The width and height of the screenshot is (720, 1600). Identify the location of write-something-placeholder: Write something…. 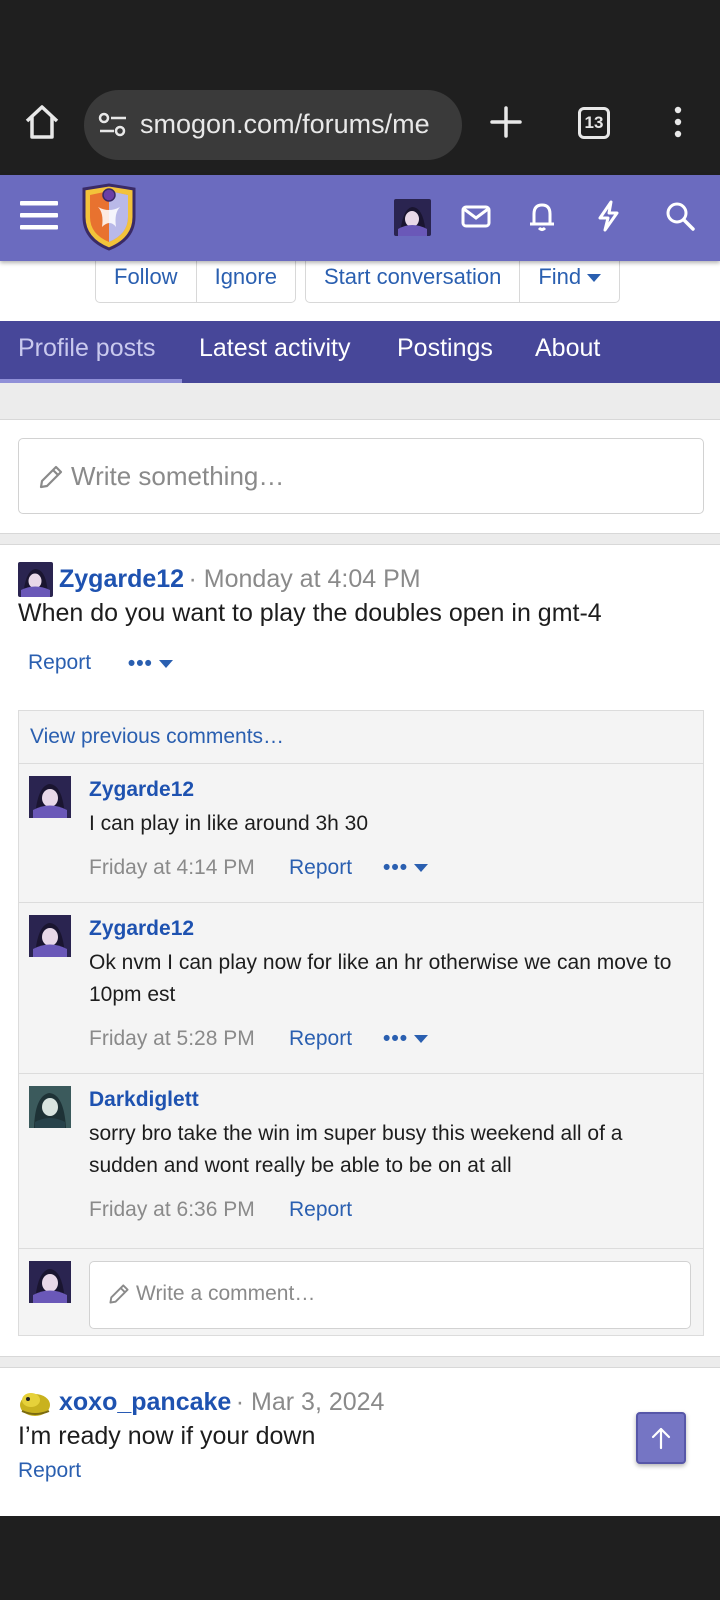
(178, 476).